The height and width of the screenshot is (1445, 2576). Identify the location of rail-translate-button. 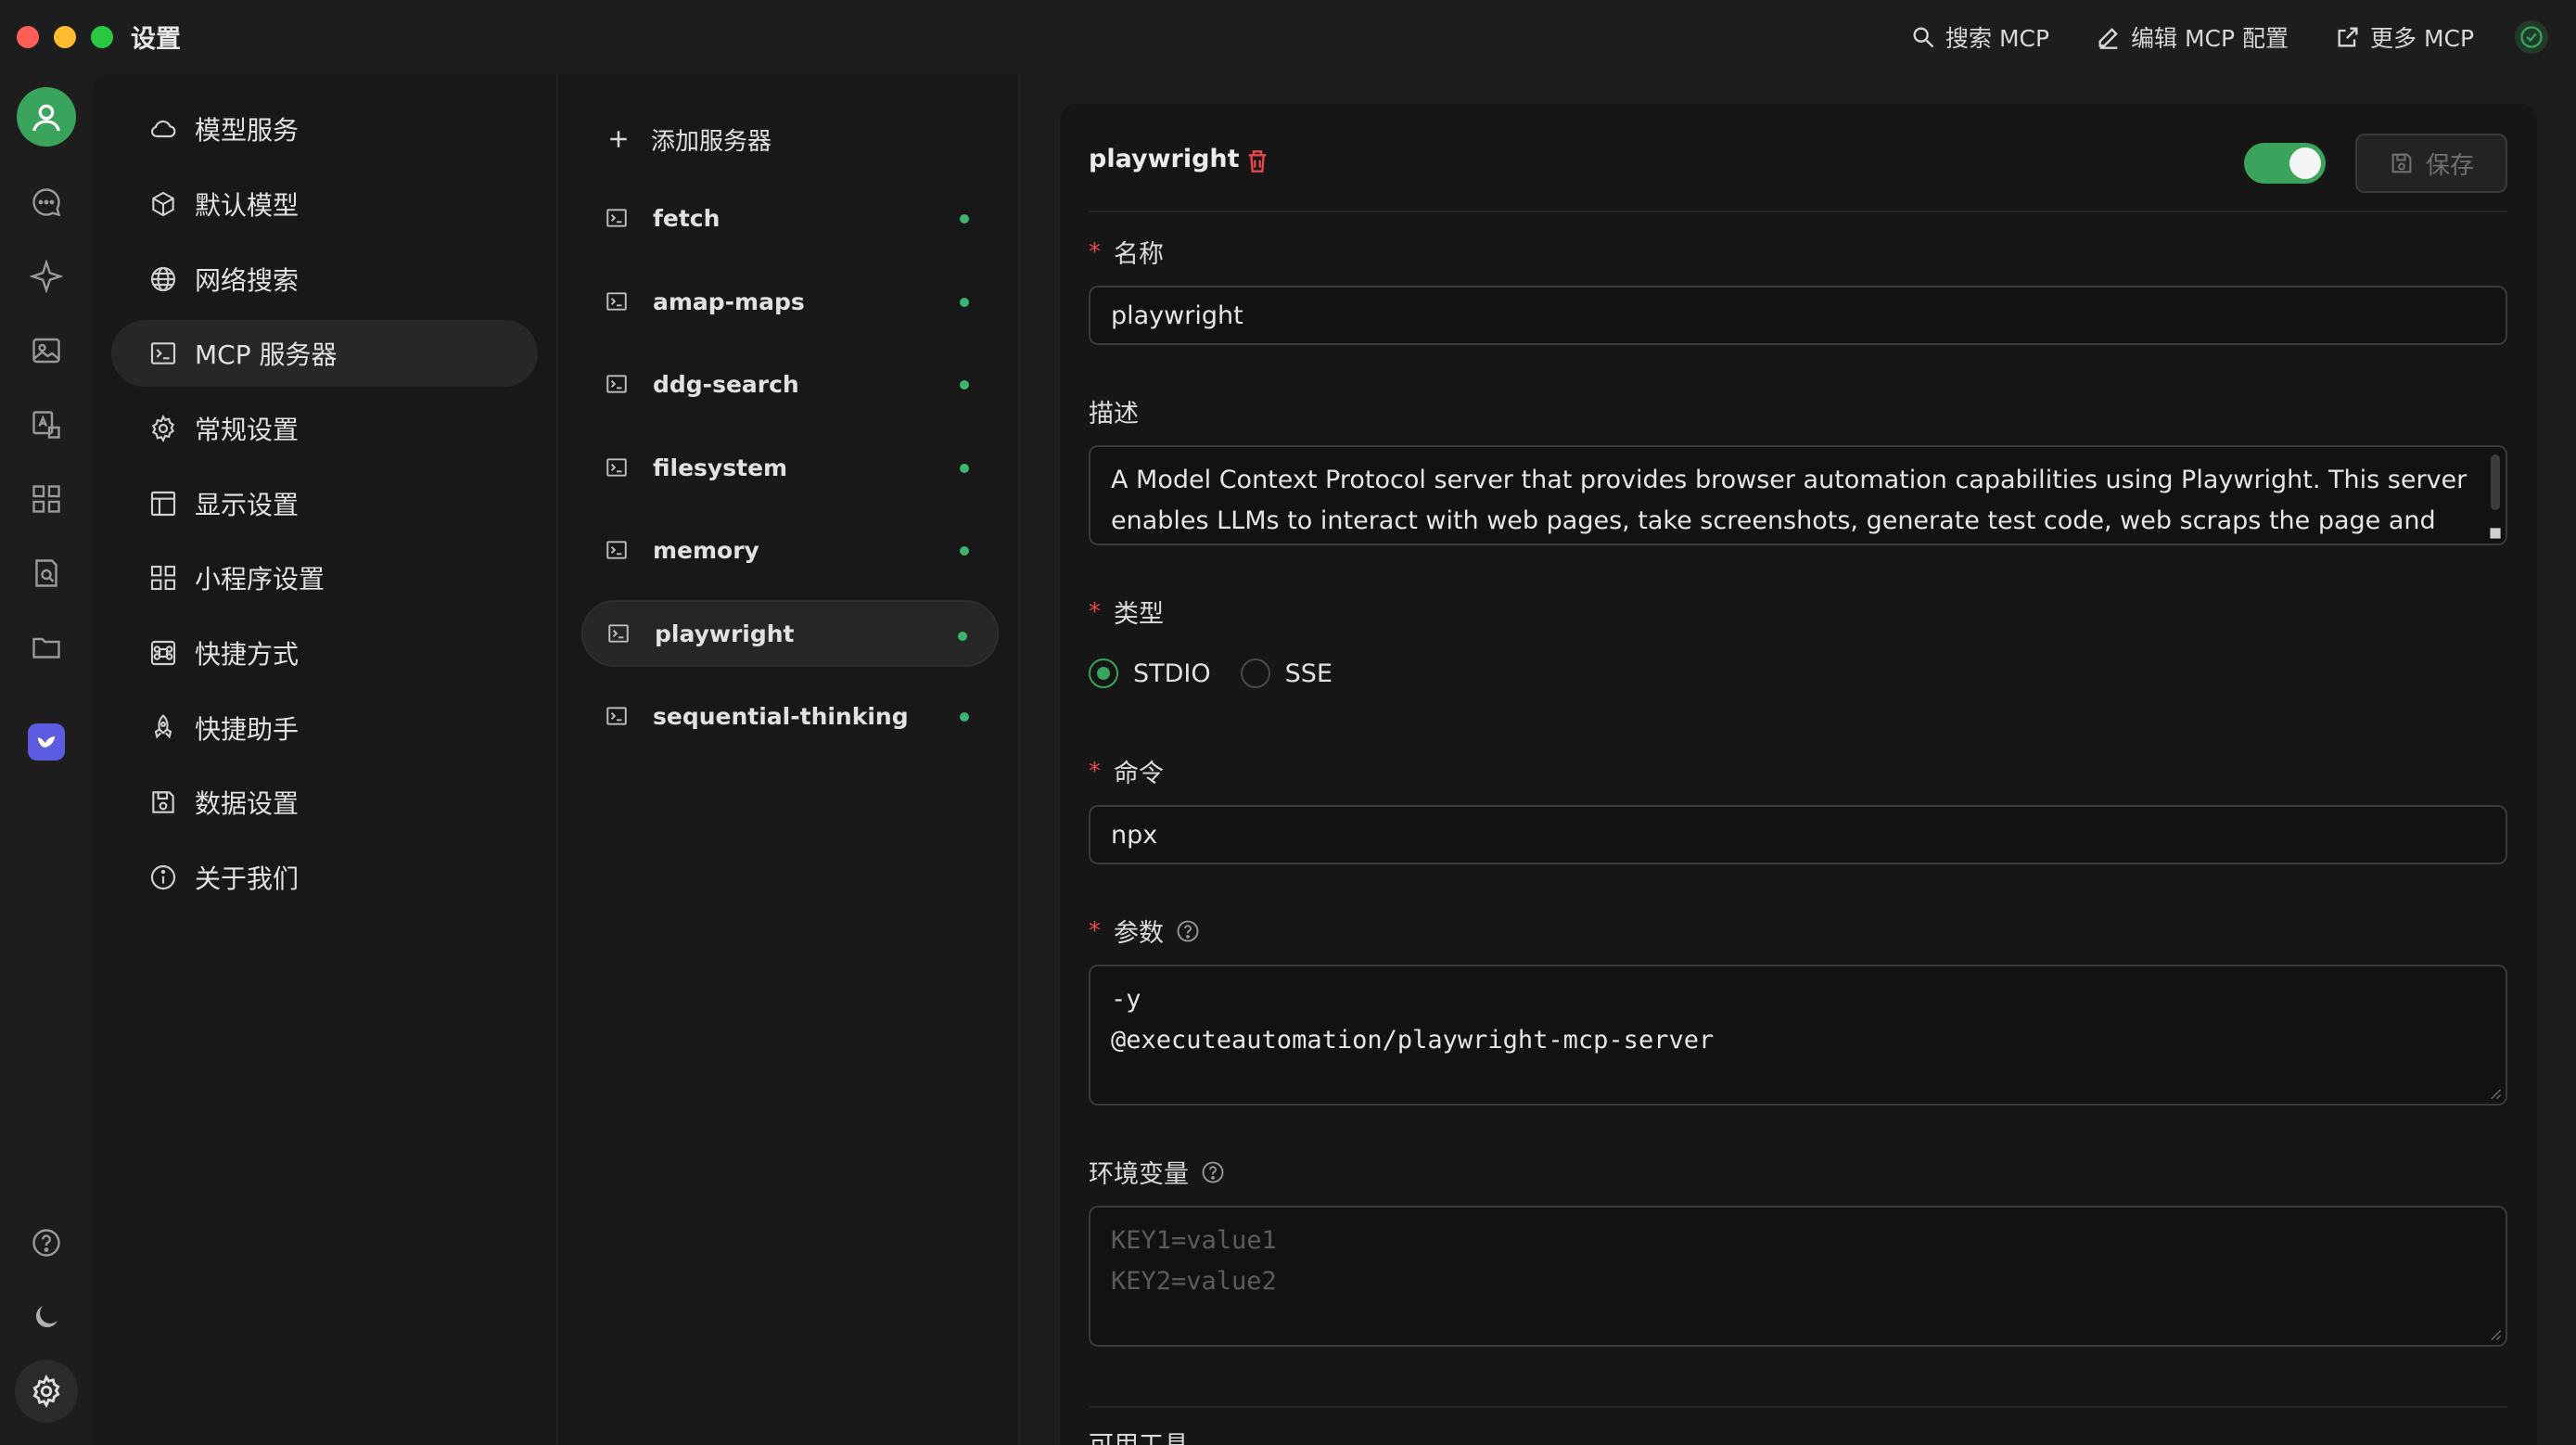
(46, 425).